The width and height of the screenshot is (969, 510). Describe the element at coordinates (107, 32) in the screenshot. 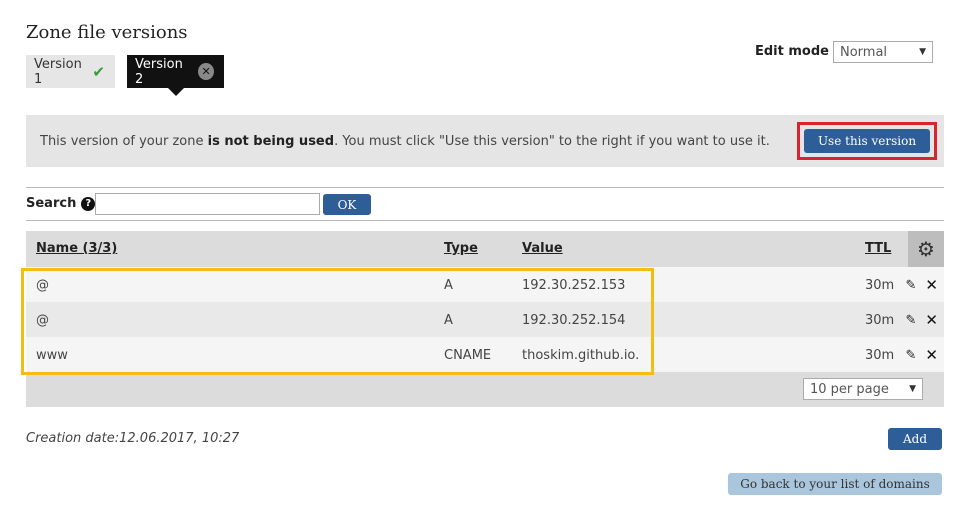

I see `page-title: Zone file versions` at that location.